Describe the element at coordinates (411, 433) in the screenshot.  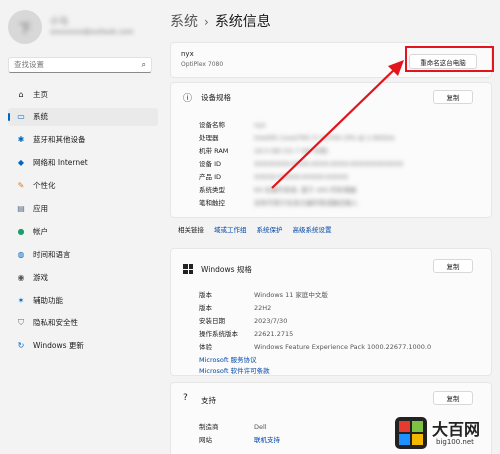
I see `watermark-logo-icon` at that location.